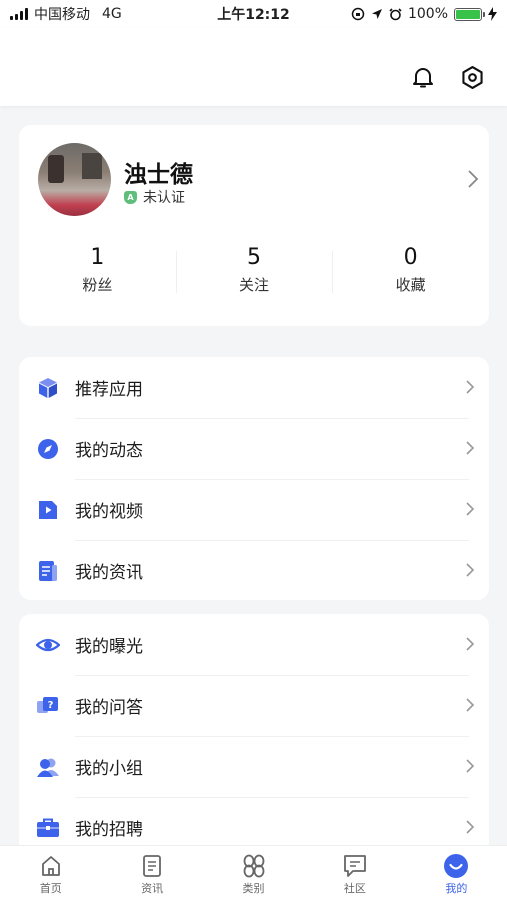 This screenshot has width=507, height=900. What do you see at coordinates (152, 888) in the screenshot?
I see `tab-label: 资讯` at bounding box center [152, 888].